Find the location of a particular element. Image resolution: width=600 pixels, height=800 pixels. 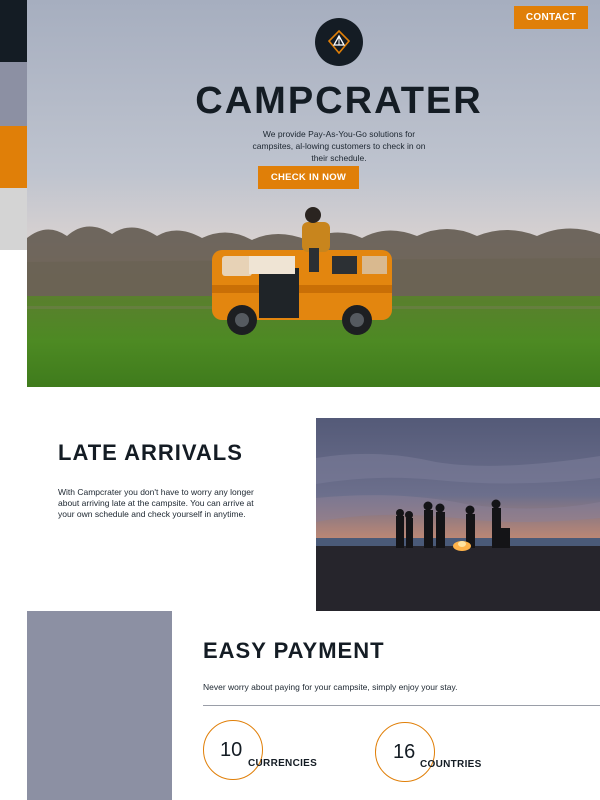

logo is located at coordinates (339, 42).